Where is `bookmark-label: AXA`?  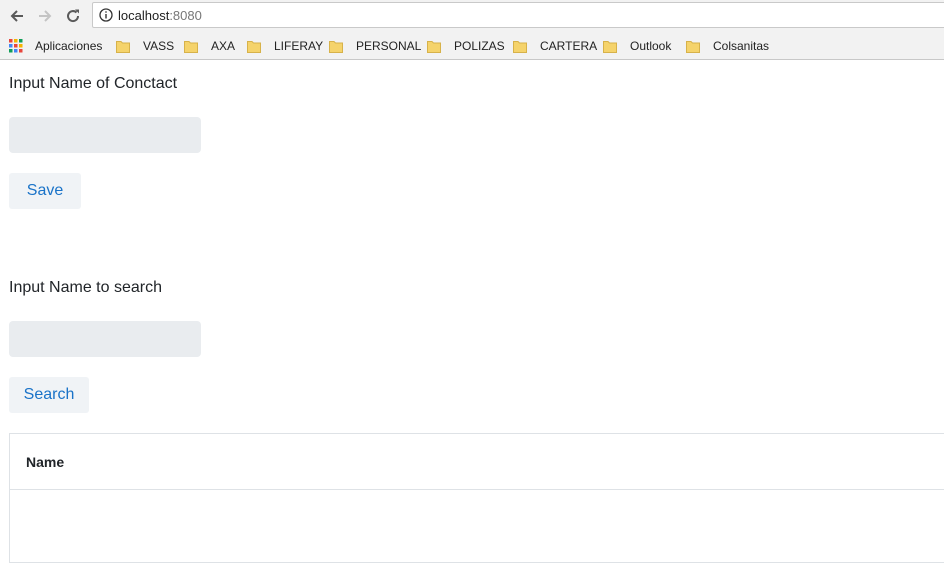
bookmark-label: AXA is located at coordinates (223, 46).